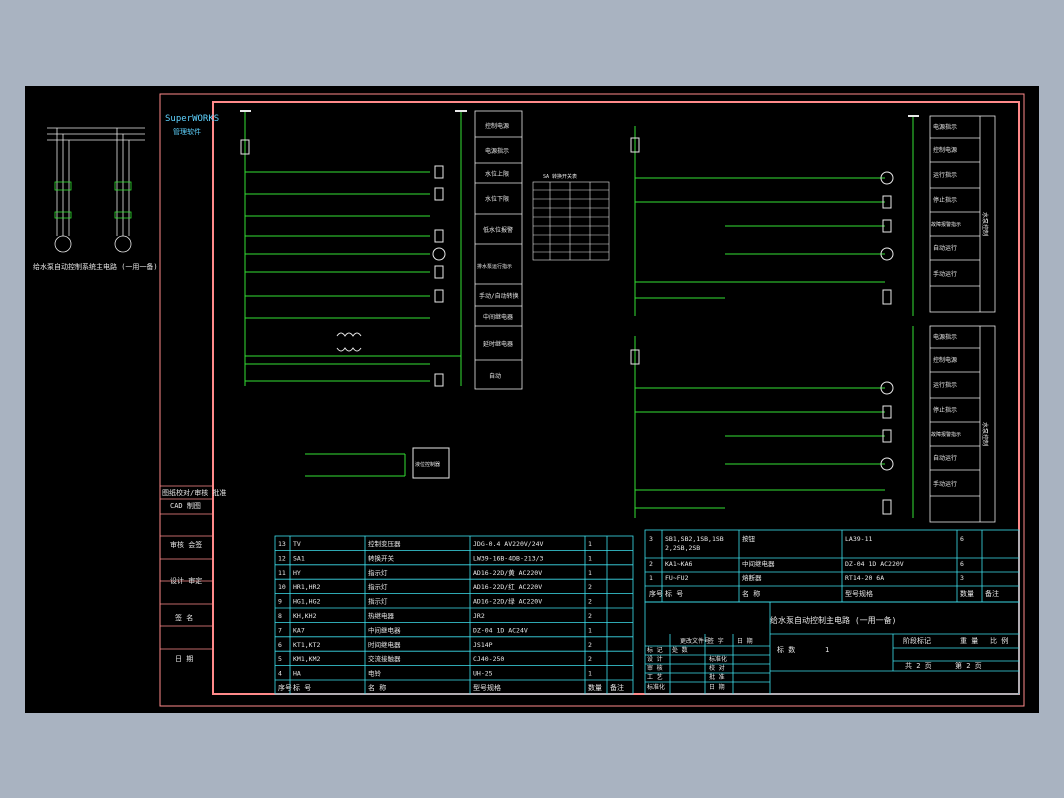 The height and width of the screenshot is (798, 1064). What do you see at coordinates (749, 538) in the screenshot?
I see `bom-right-cell: 按钮` at bounding box center [749, 538].